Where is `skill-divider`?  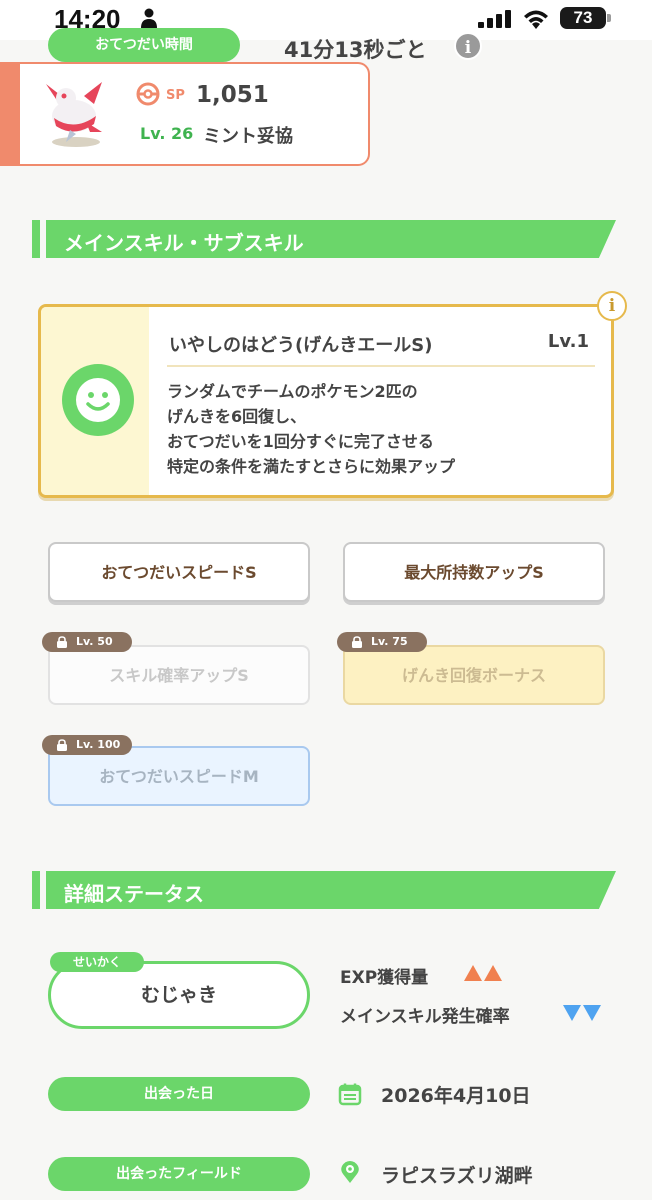 skill-divider is located at coordinates (381, 366).